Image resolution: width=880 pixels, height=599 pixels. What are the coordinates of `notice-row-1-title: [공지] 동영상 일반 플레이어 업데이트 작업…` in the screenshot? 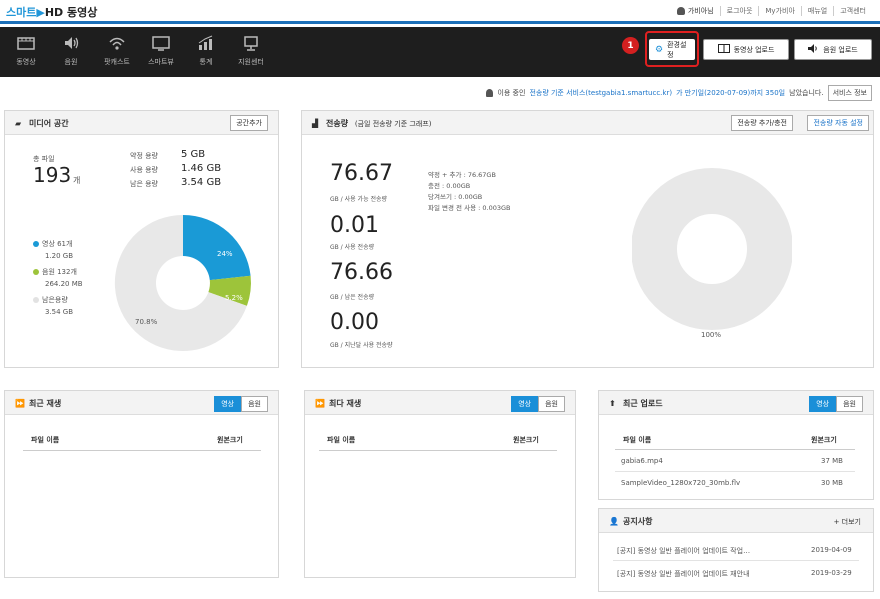 It's located at (683, 551).